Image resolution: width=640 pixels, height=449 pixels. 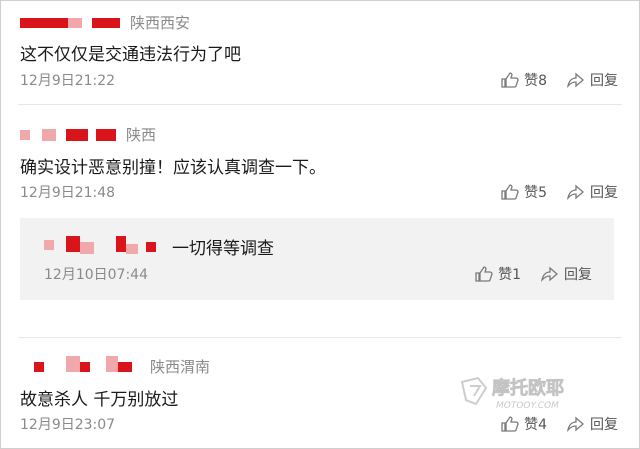 What do you see at coordinates (528, 388) in the screenshot?
I see `watermark-brand: 摩托欧耶` at bounding box center [528, 388].